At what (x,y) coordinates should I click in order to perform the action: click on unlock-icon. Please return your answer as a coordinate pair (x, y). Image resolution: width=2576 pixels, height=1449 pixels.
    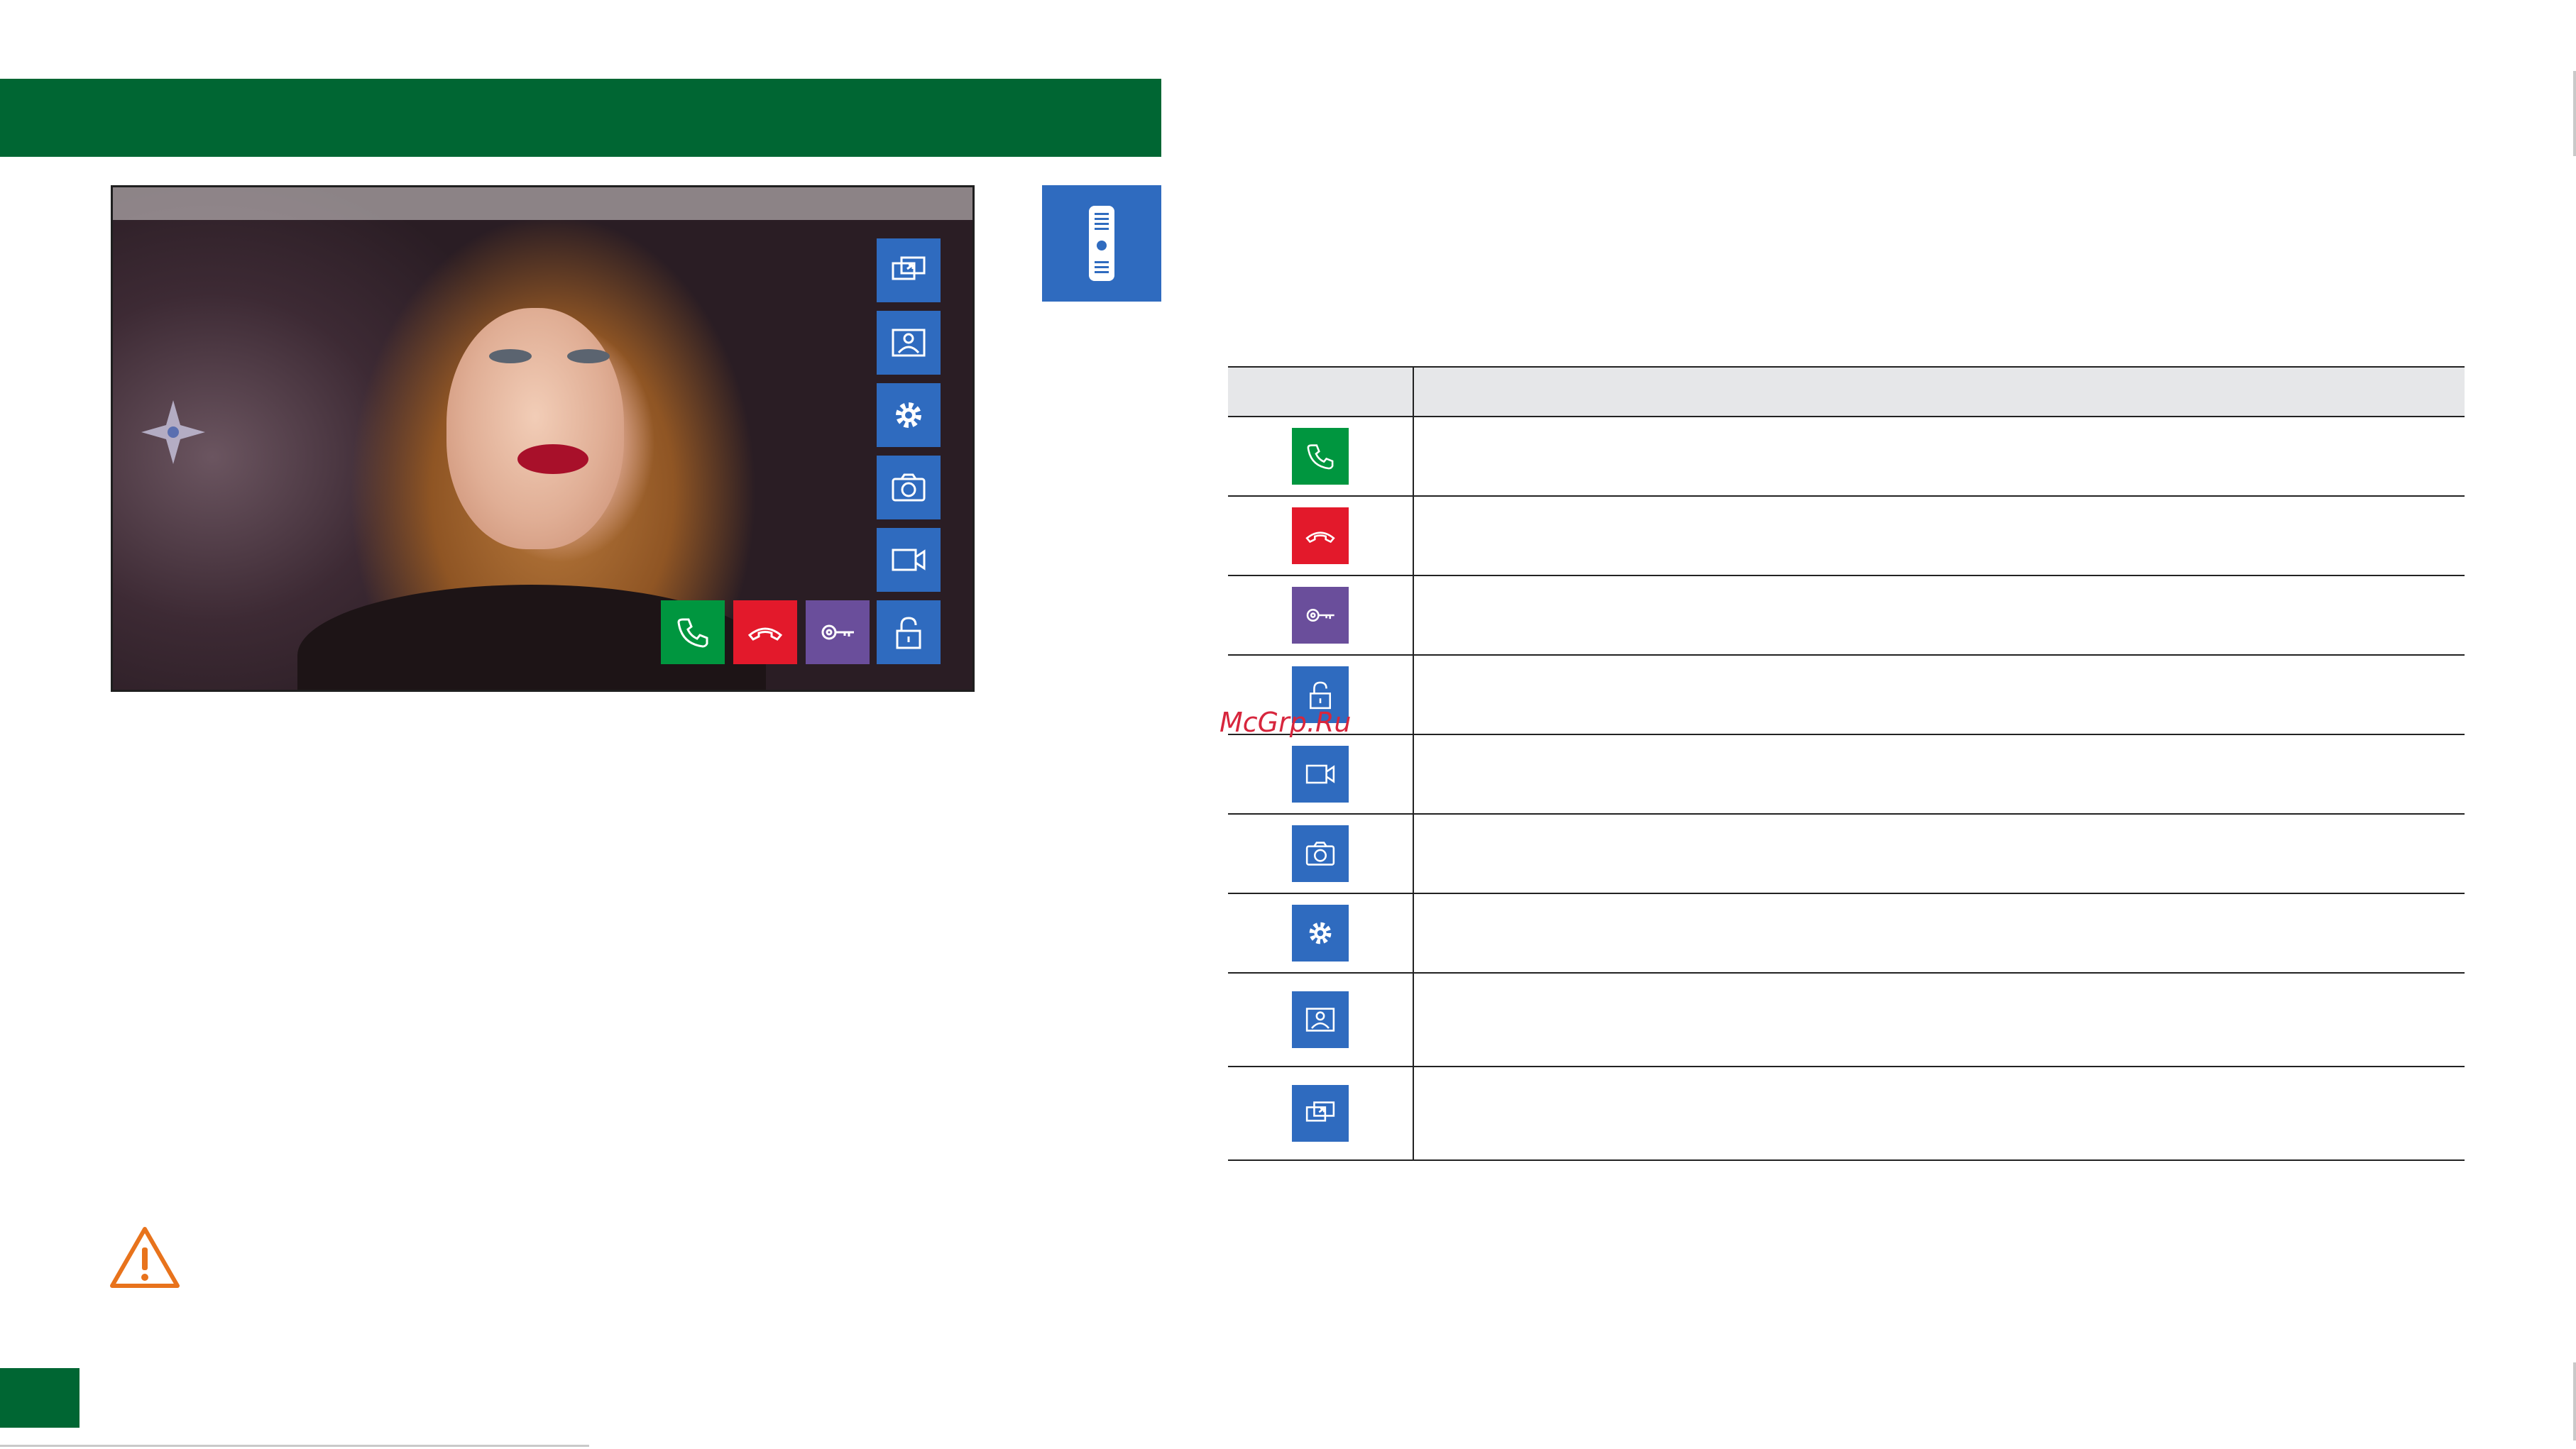
    Looking at the image, I should click on (908, 633).